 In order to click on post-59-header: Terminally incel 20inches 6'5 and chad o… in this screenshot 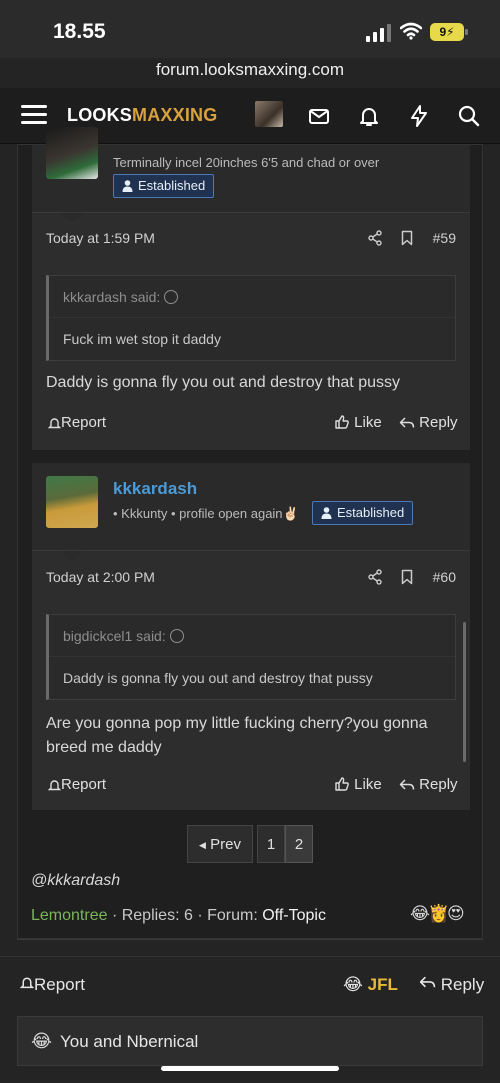, I will do `click(251, 170)`.